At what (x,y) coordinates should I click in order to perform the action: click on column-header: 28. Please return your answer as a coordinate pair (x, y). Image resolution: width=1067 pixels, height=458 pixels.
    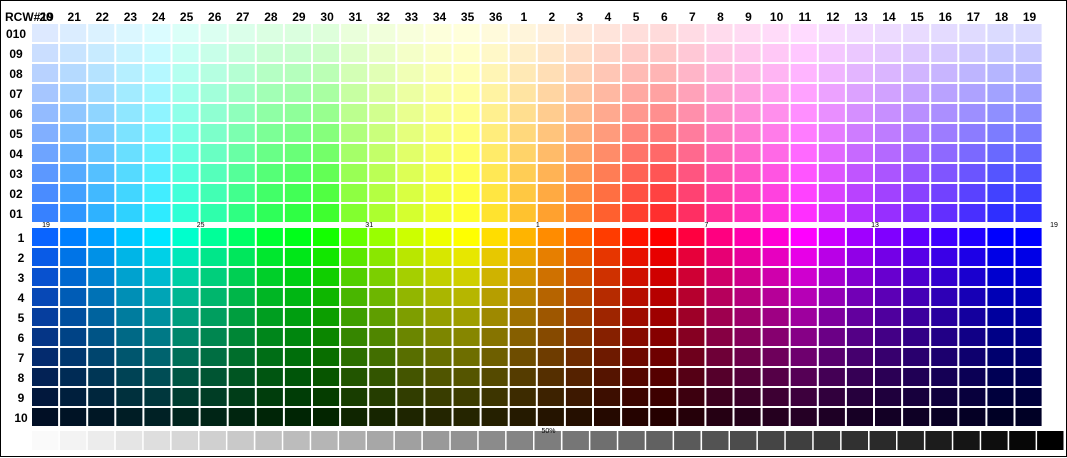
    Looking at the image, I should click on (271, 17).